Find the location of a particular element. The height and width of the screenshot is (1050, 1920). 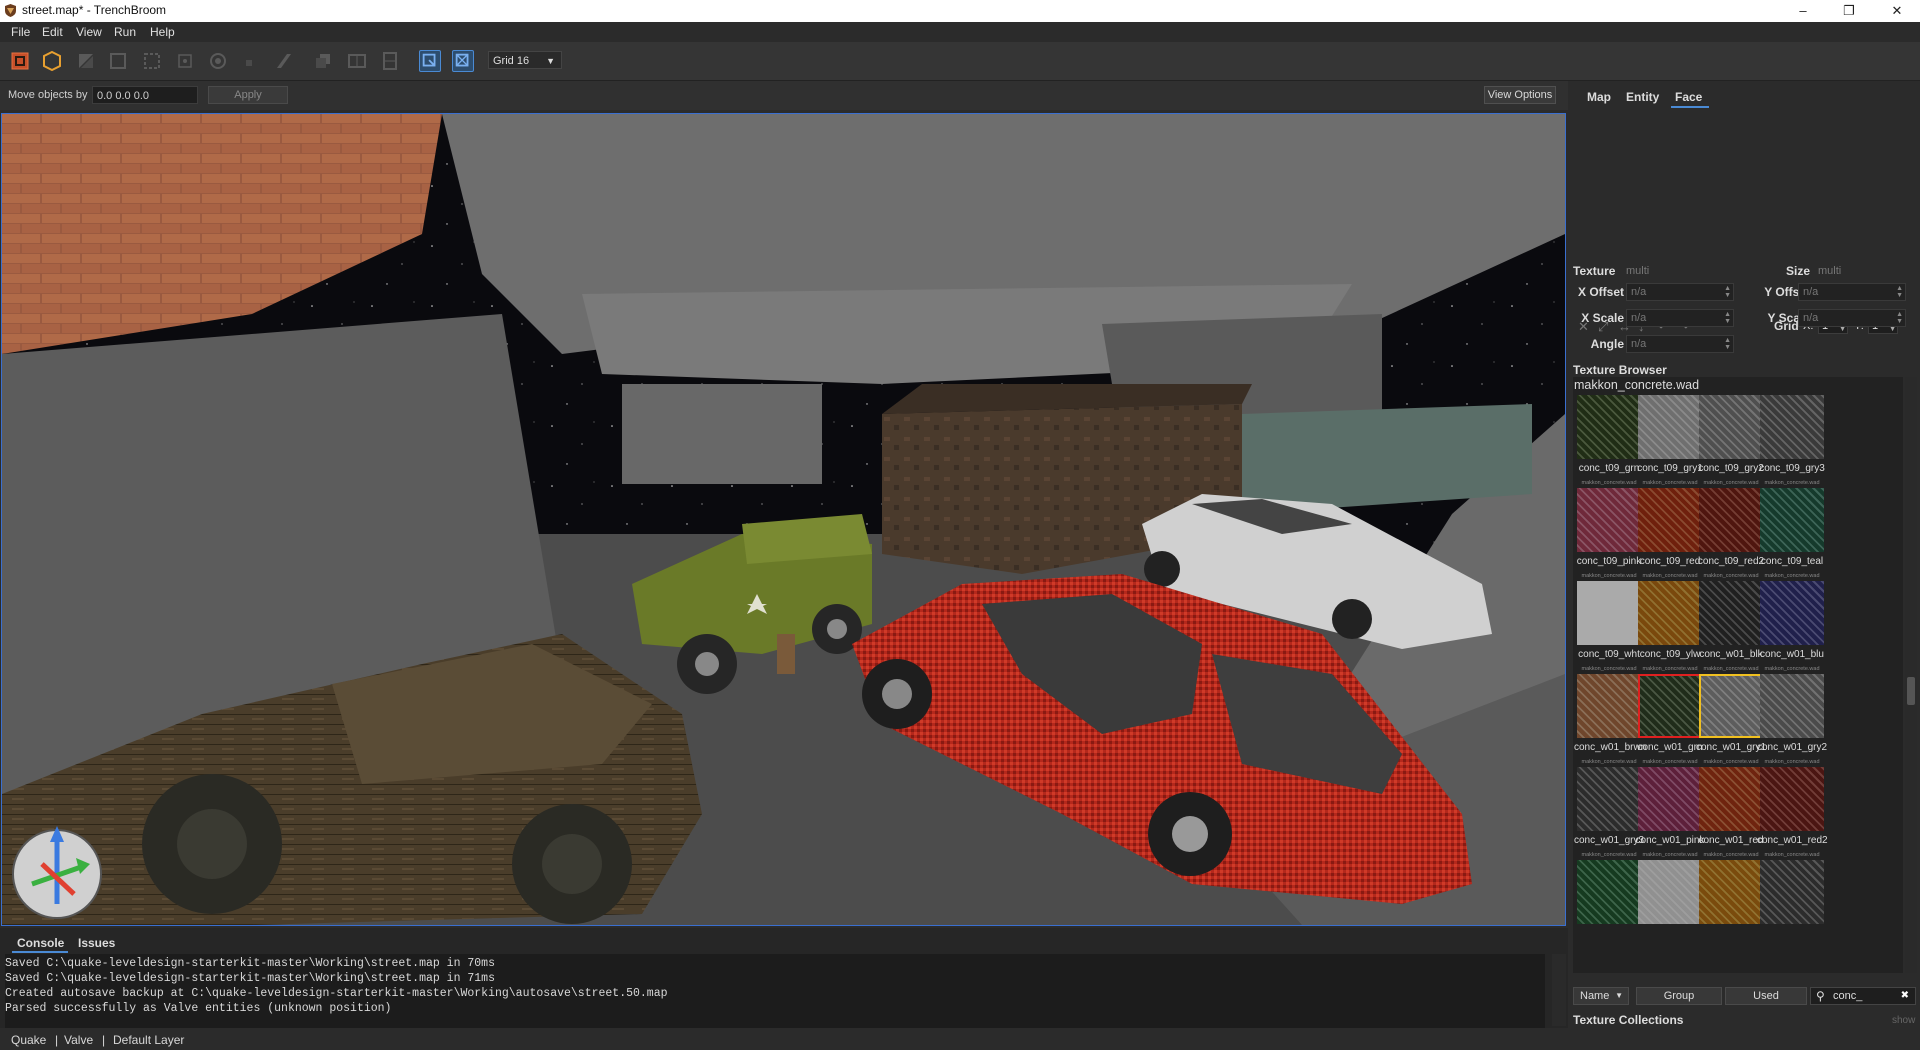

angle-input: n/a ▲ ▼ is located at coordinates (1680, 344).